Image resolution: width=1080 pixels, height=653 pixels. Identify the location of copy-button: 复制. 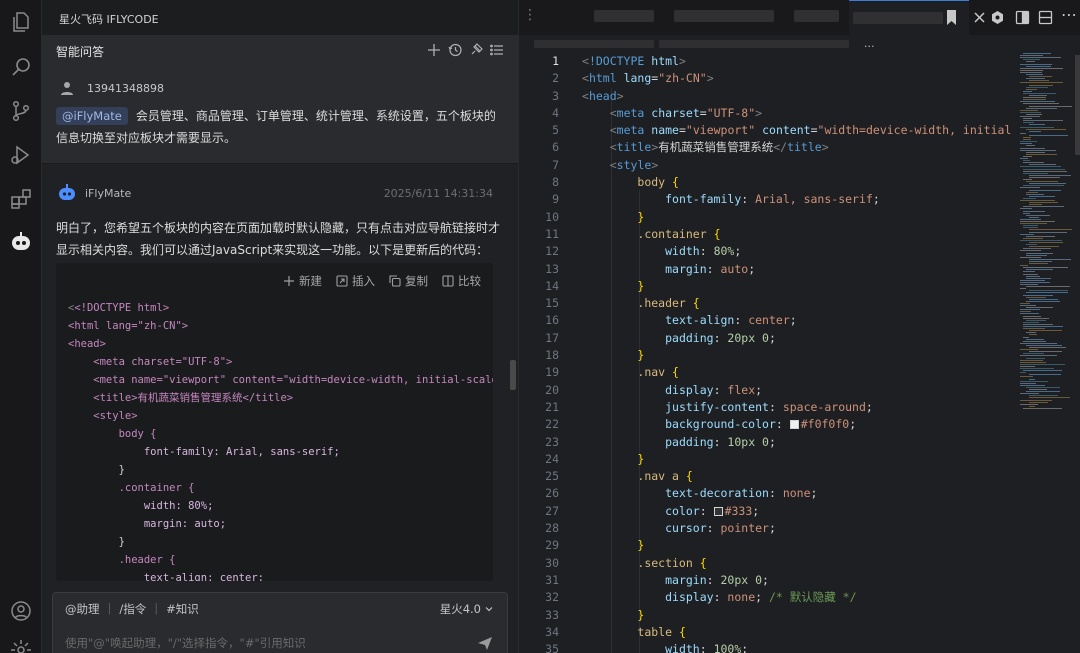
(408, 281).